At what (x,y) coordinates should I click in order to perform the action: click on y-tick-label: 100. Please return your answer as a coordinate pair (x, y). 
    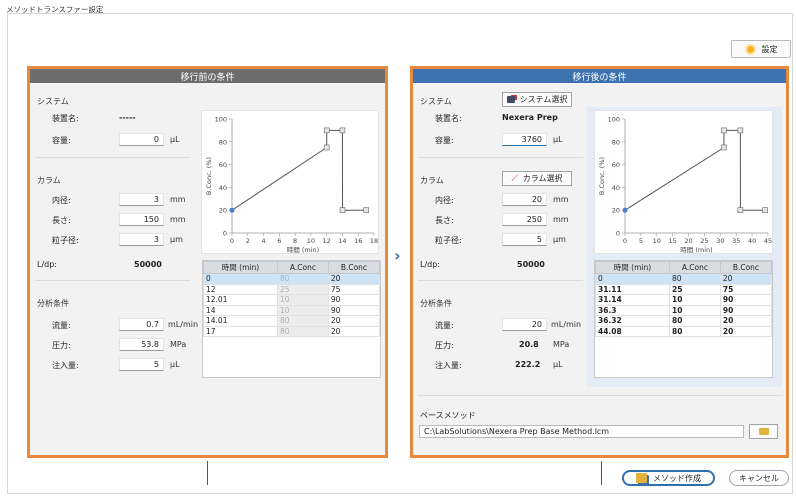
    Looking at the image, I should click on (221, 120).